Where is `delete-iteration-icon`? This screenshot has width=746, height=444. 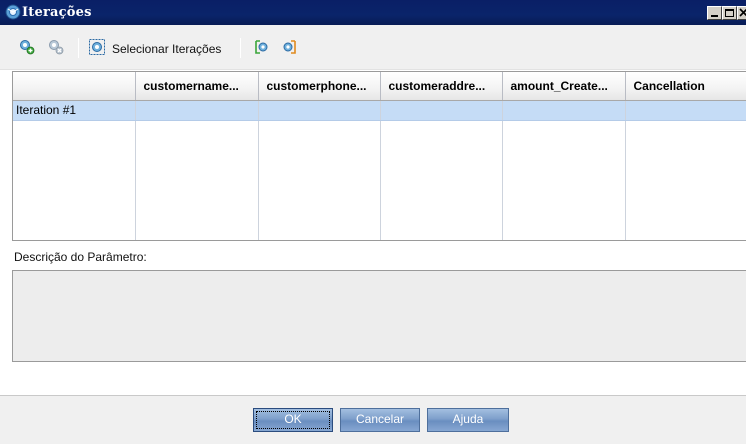
delete-iteration-icon is located at coordinates (56, 47).